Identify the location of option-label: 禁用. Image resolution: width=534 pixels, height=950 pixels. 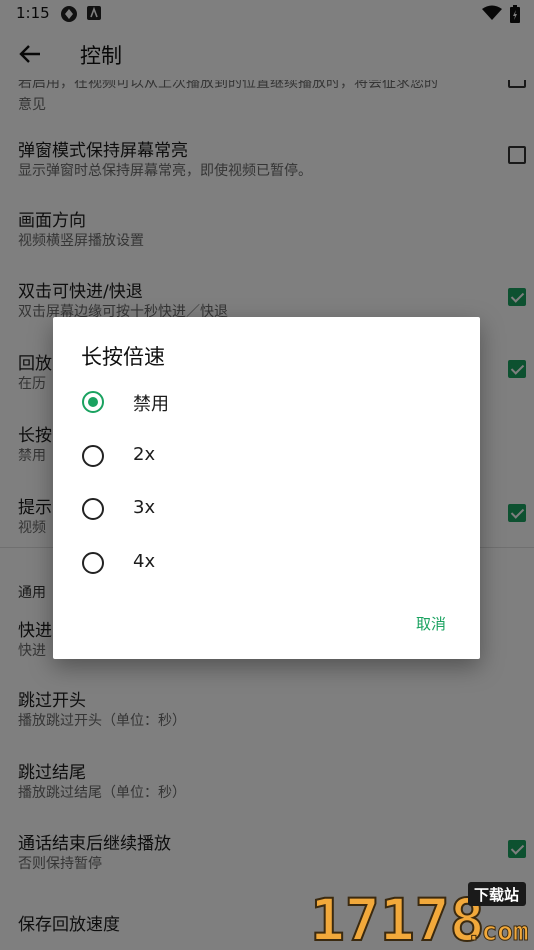
(151, 404).